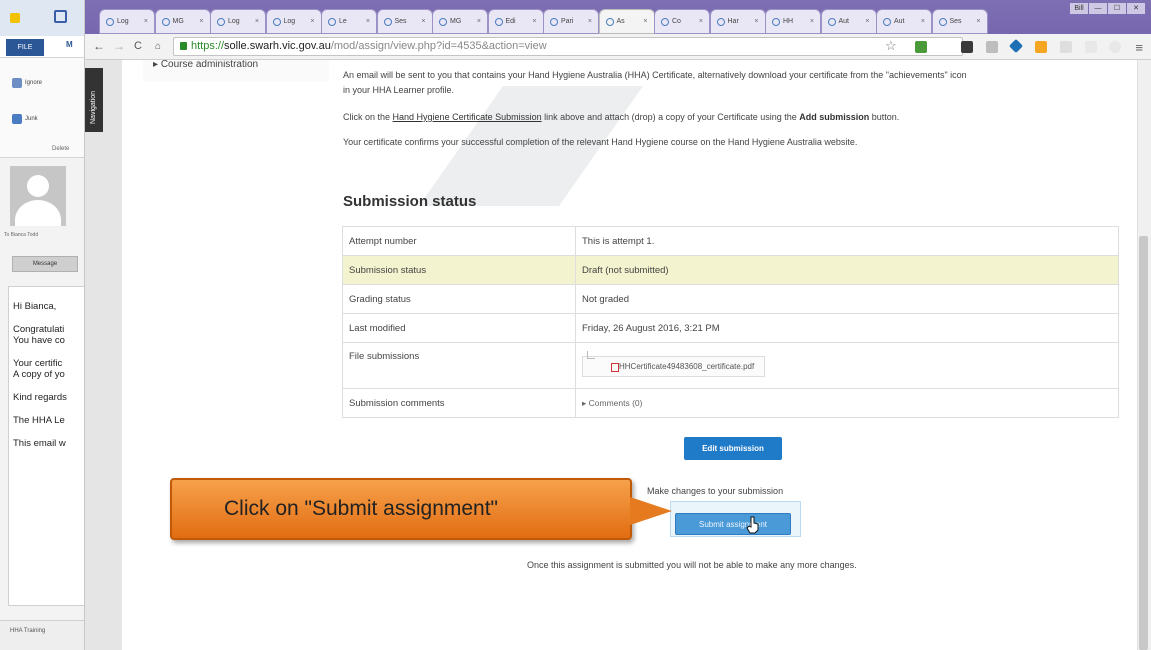 This screenshot has width=1151, height=650. I want to click on row-value: Friday, 26 August 2016, 3:21 PM, so click(847, 328).